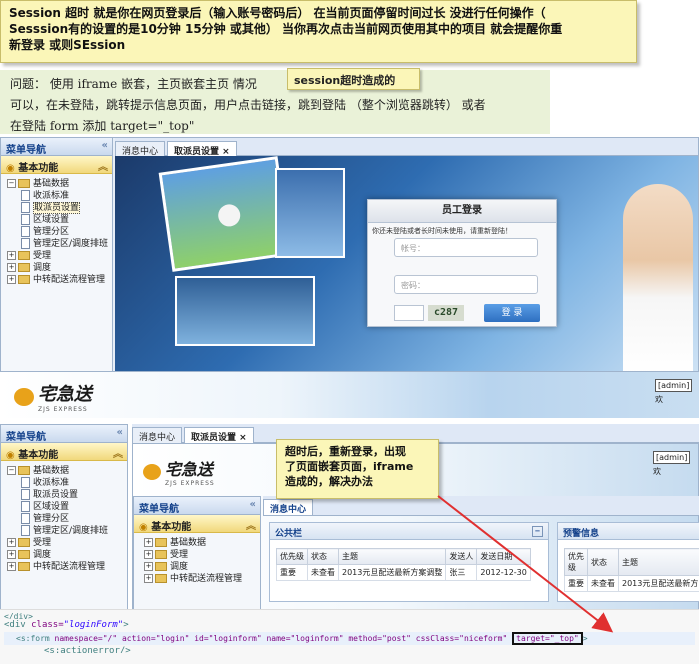 This screenshot has width=699, height=664. What do you see at coordinates (585, 638) in the screenshot?
I see `code-tag-end: >` at bounding box center [585, 638].